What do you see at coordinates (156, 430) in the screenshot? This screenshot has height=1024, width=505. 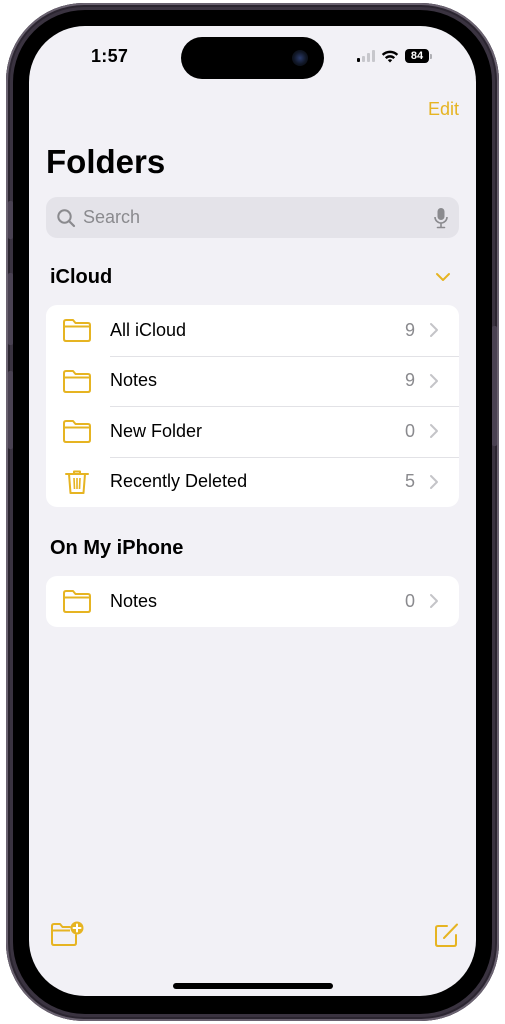 I see `folder-label: New Folder` at bounding box center [156, 430].